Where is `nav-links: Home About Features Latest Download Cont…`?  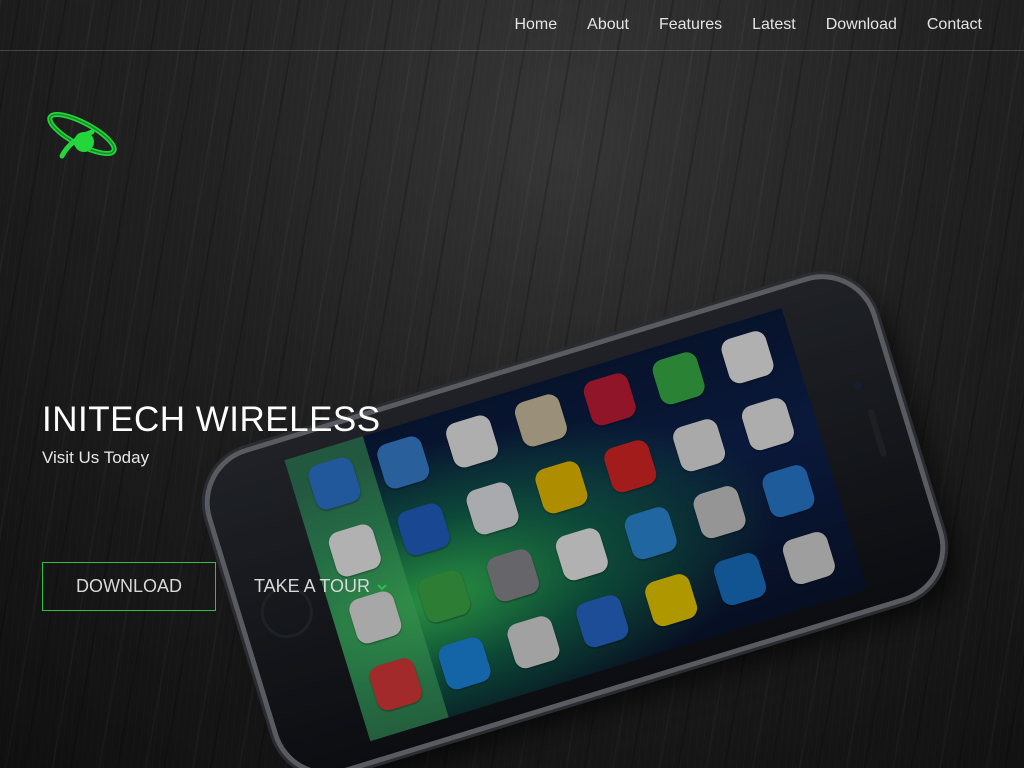 nav-links: Home About Features Latest Download Cont… is located at coordinates (748, 25).